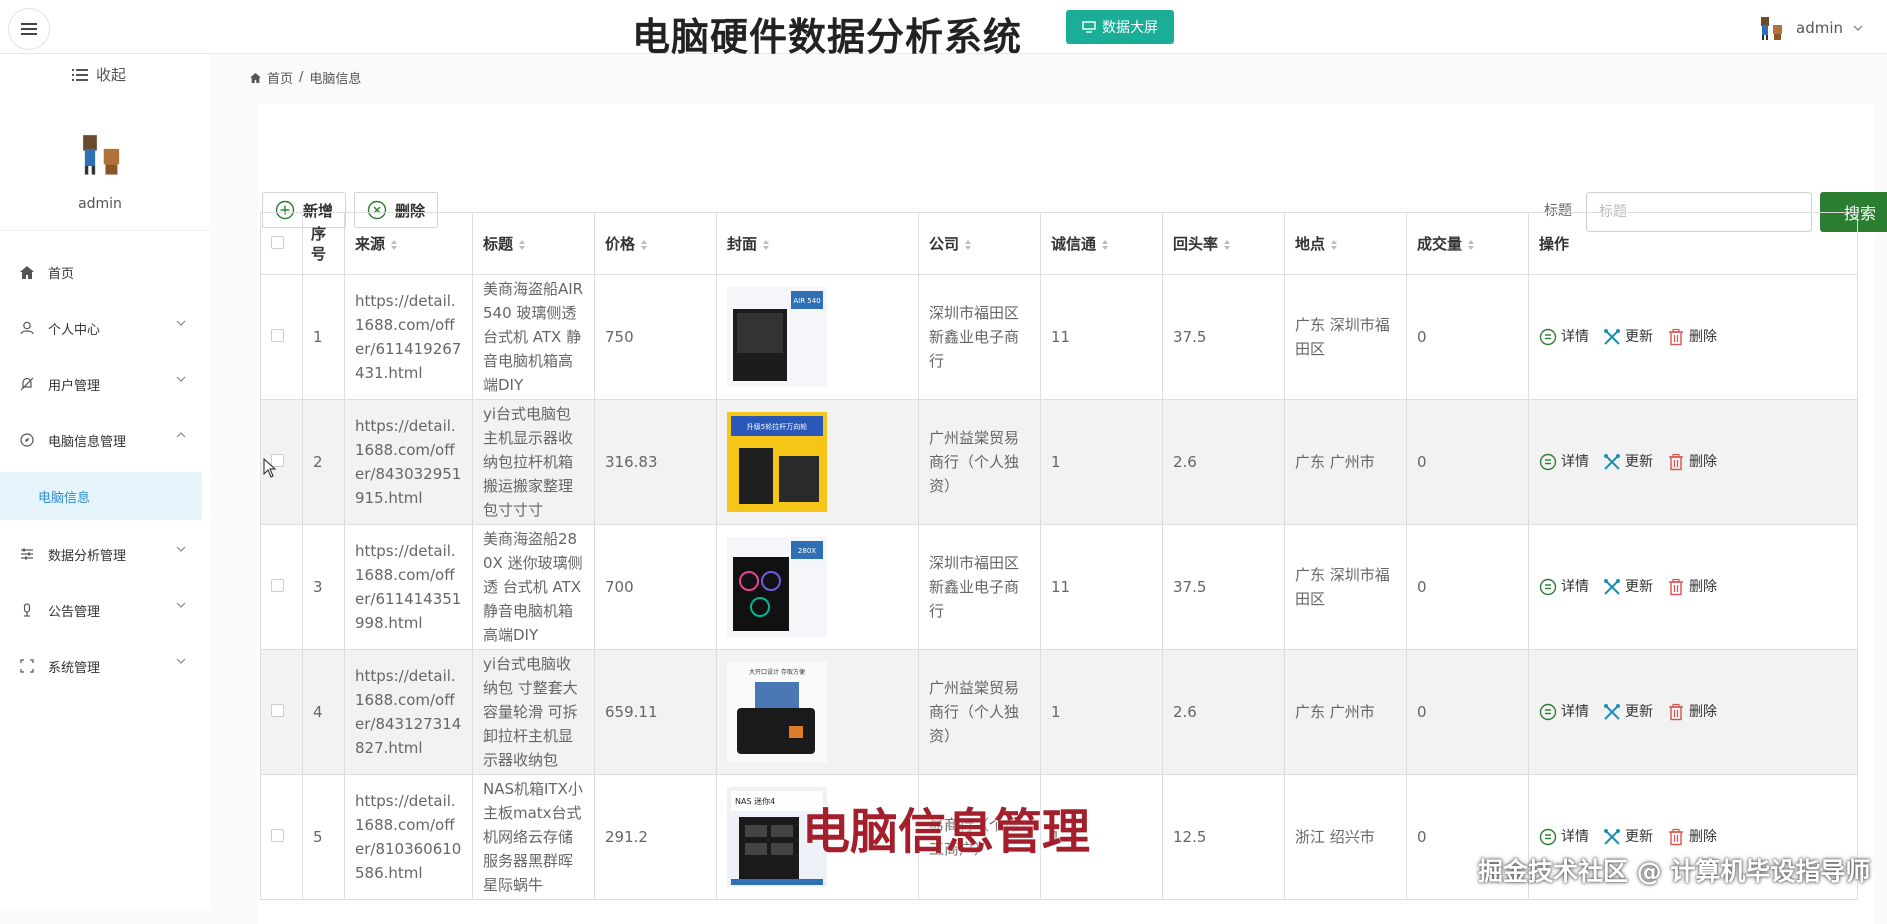 This screenshot has height=924, width=1887. I want to click on dashboard-button: 数据大屏, so click(1120, 27).